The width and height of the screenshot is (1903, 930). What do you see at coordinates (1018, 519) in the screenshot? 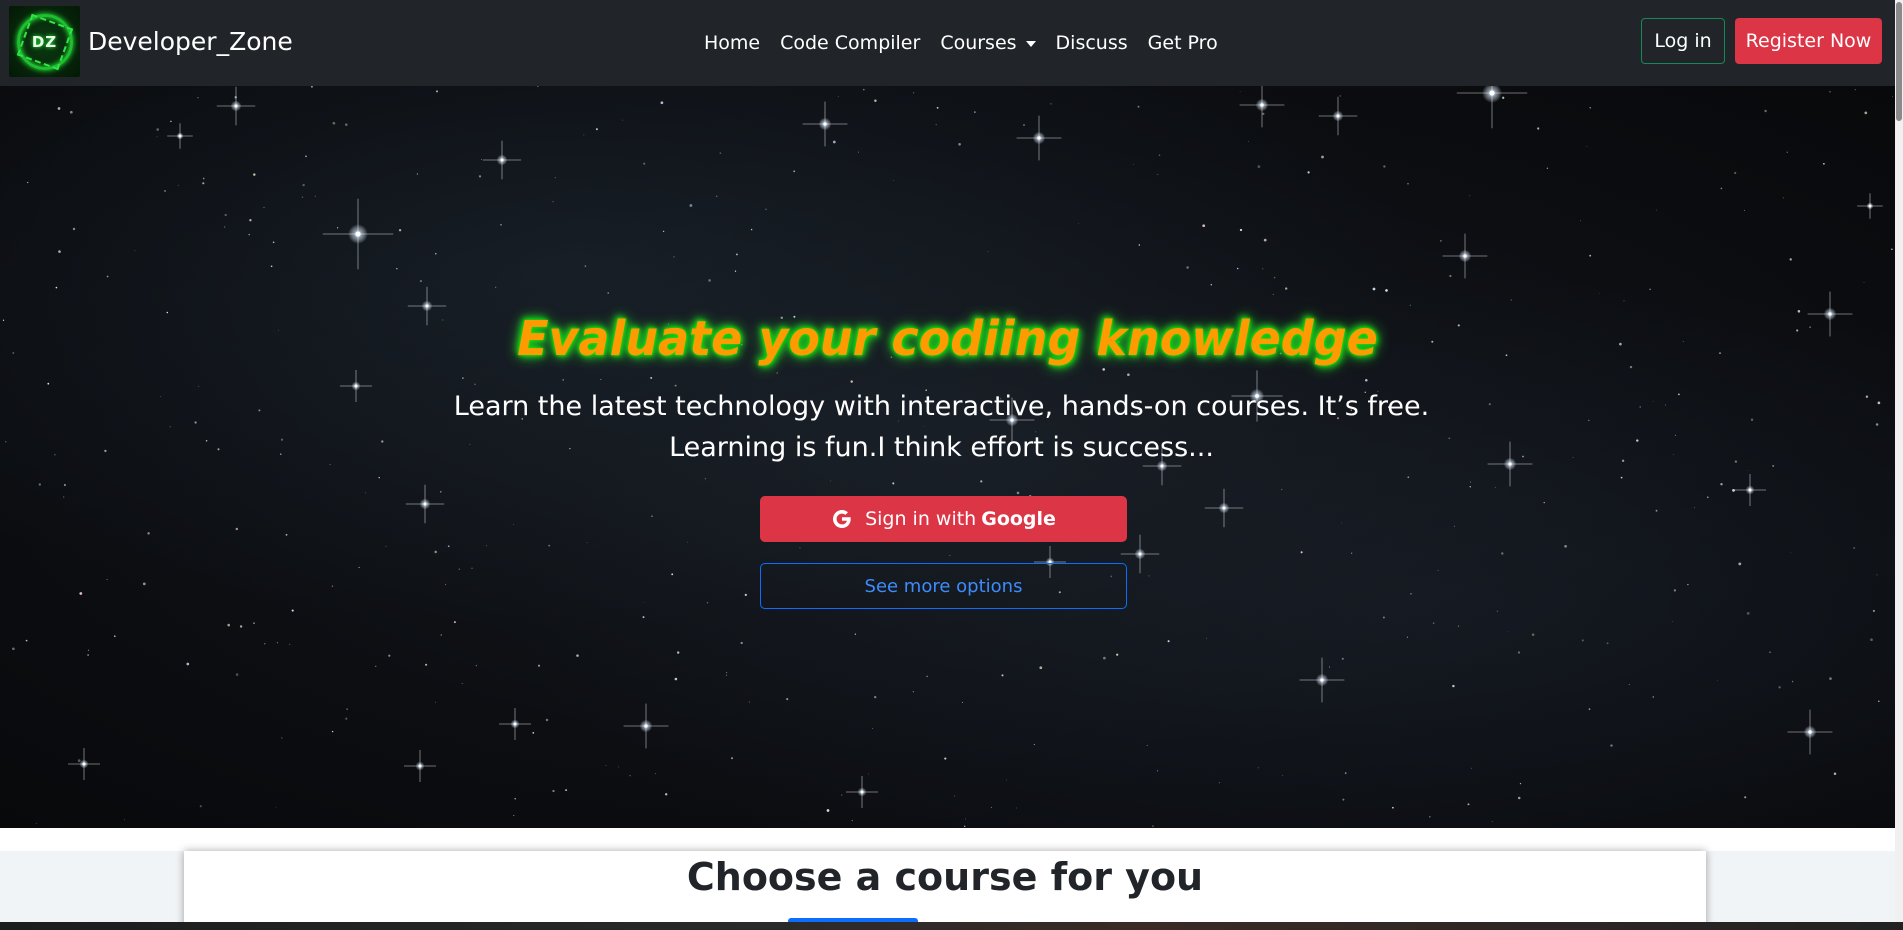
I see `google-signin-brand: Google` at bounding box center [1018, 519].